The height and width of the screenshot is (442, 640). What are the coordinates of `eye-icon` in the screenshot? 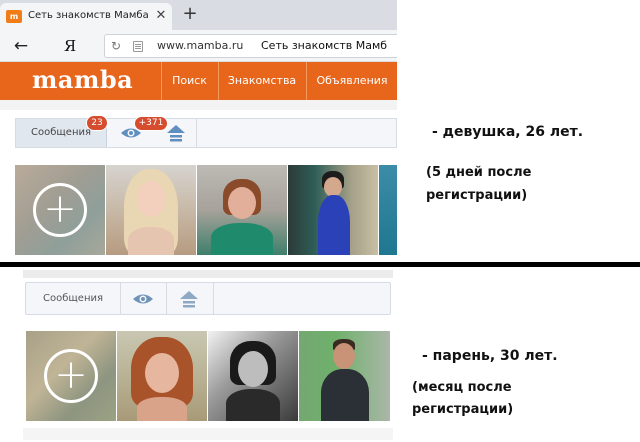 It's located at (143, 299).